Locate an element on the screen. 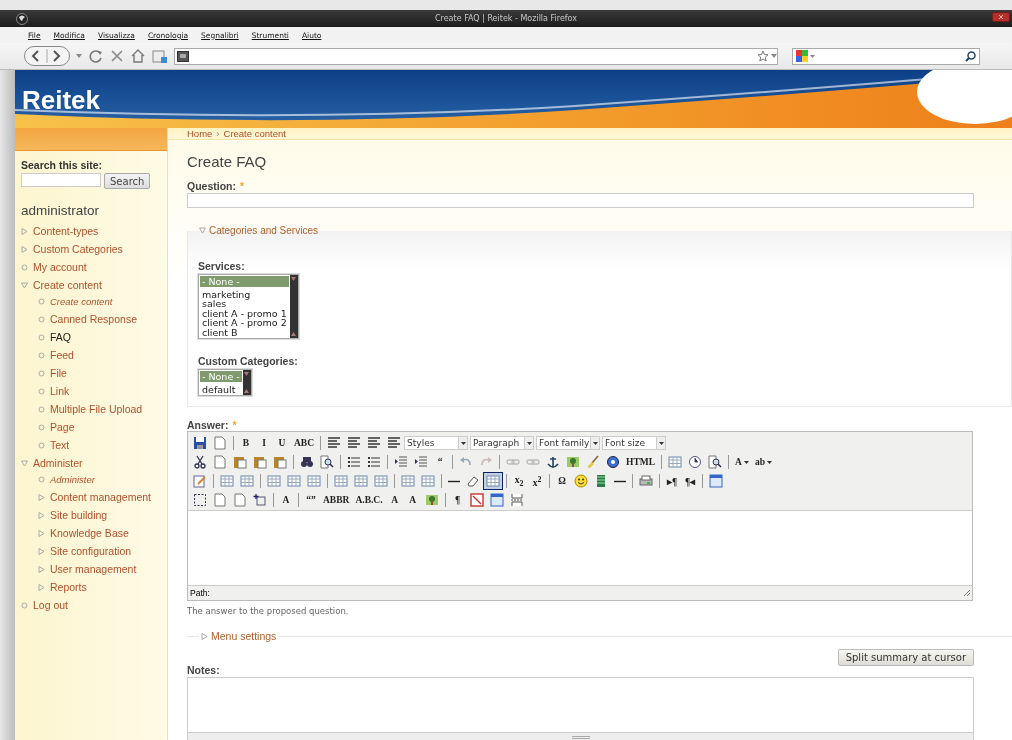 The width and height of the screenshot is (1012, 740). menu-link: Text is located at coordinates (60, 445).